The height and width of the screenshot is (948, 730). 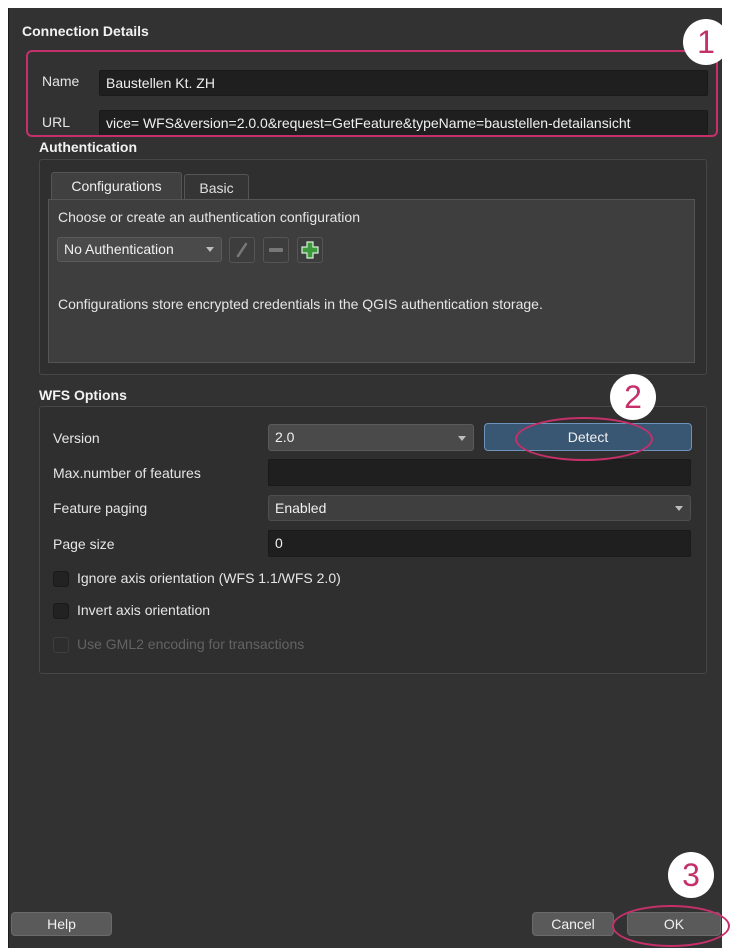 I want to click on remove-config-button, so click(x=276, y=250).